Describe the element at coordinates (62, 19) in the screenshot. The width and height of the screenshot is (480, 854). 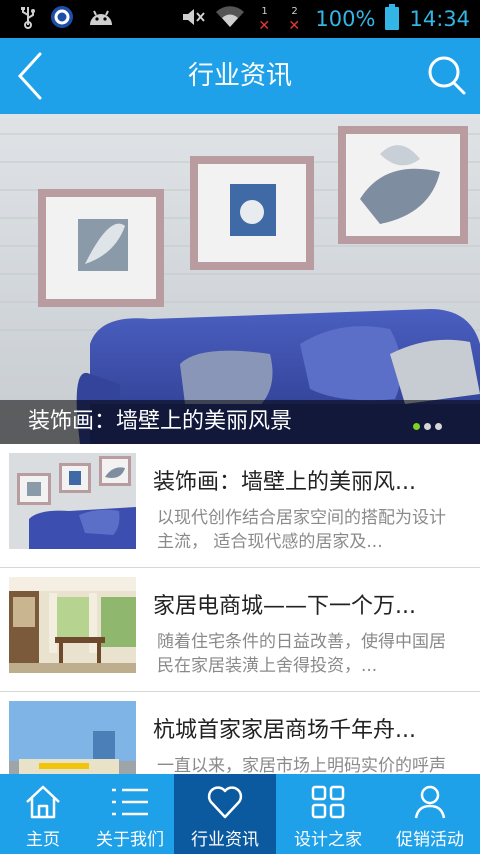
I see `app-notification-icon` at that location.